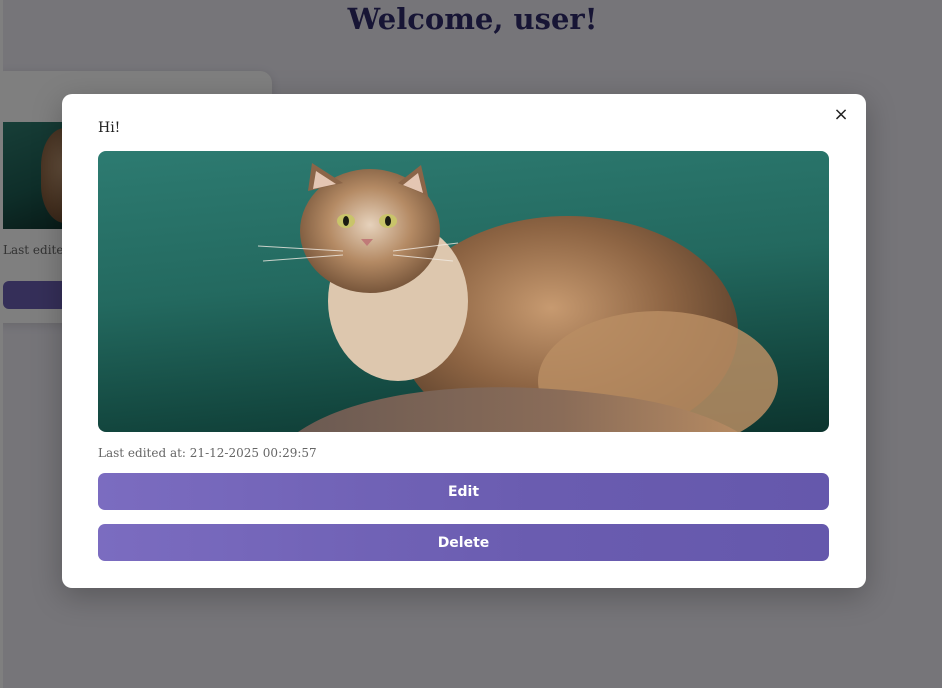  What do you see at coordinates (463, 542) in the screenshot?
I see `delete-button: Delete` at bounding box center [463, 542].